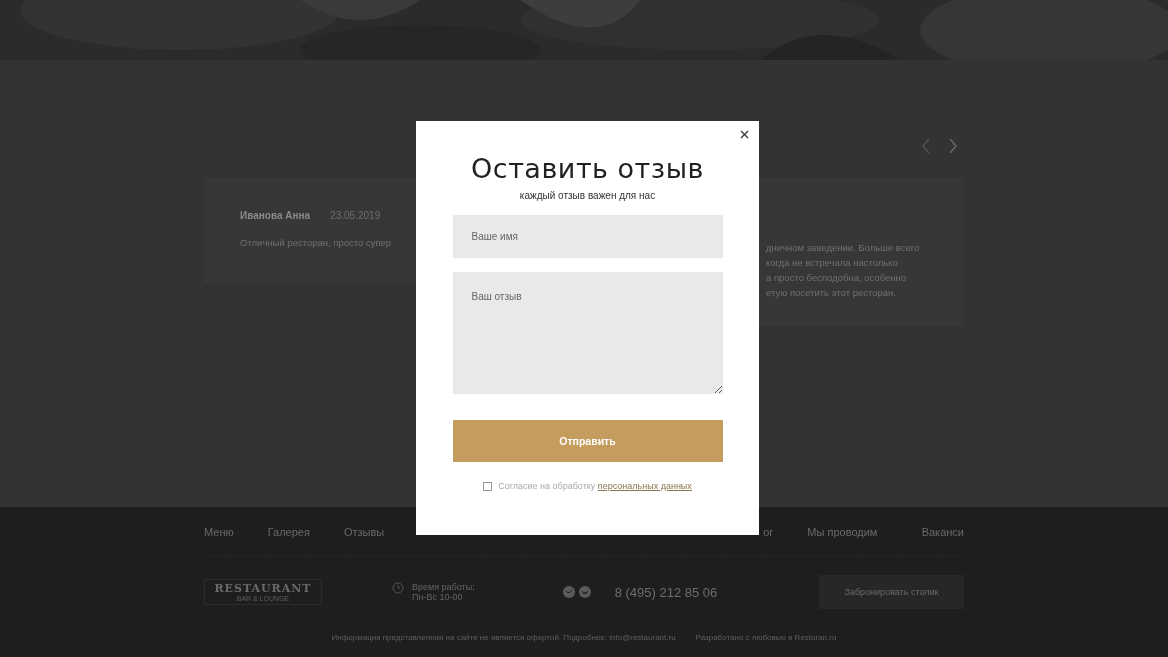 The image size is (1168, 657). What do you see at coordinates (891, 592) in the screenshot?
I see `book-table-button: Забронировать столик` at bounding box center [891, 592].